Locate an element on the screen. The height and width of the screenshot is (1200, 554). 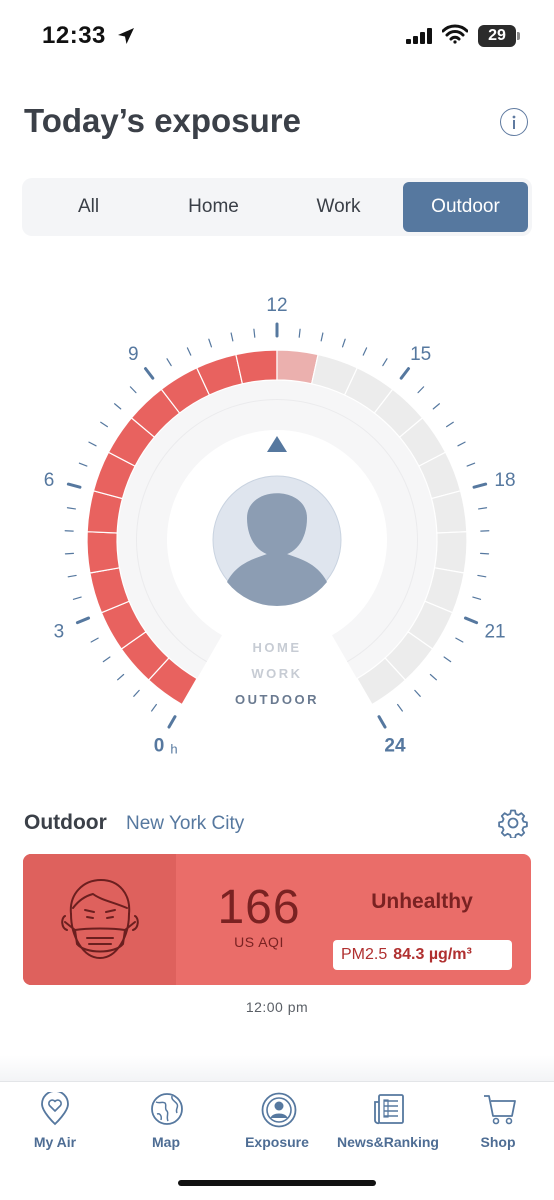
gear-icon is located at coordinates (513, 824).